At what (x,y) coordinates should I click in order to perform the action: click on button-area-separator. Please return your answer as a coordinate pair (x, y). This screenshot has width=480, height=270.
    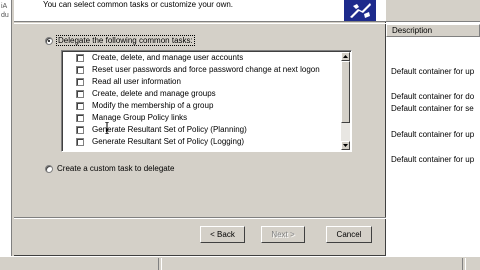
    Looking at the image, I should click on (200, 218).